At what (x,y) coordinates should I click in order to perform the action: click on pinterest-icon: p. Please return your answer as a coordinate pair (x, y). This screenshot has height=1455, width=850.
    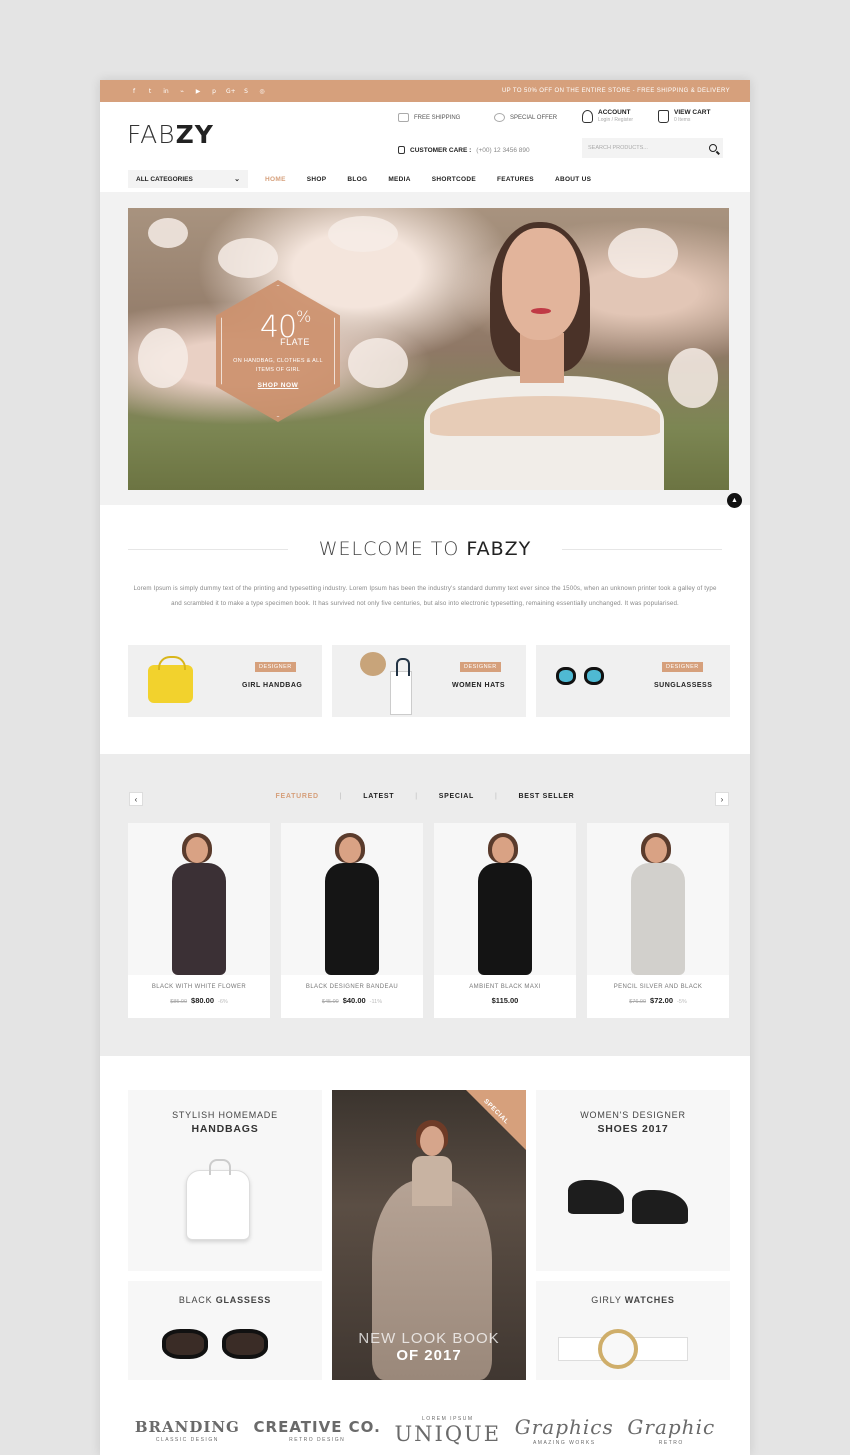
    Looking at the image, I should click on (214, 91).